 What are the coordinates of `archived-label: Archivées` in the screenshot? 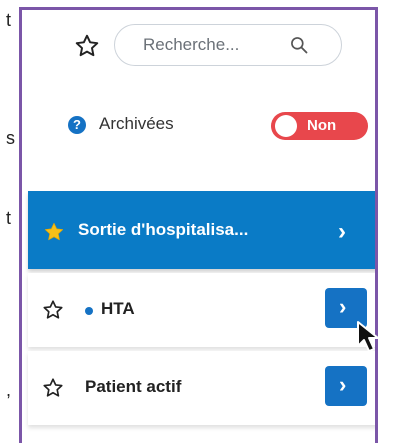 It's located at (136, 123).